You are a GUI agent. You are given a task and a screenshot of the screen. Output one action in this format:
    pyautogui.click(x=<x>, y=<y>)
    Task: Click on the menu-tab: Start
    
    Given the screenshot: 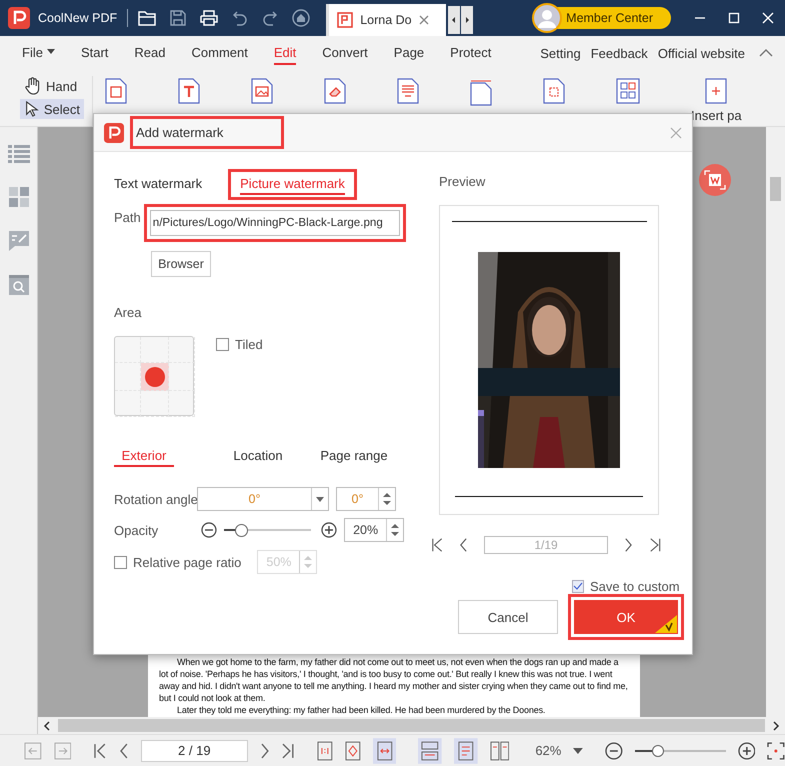 What is the action you would take?
    pyautogui.click(x=94, y=53)
    